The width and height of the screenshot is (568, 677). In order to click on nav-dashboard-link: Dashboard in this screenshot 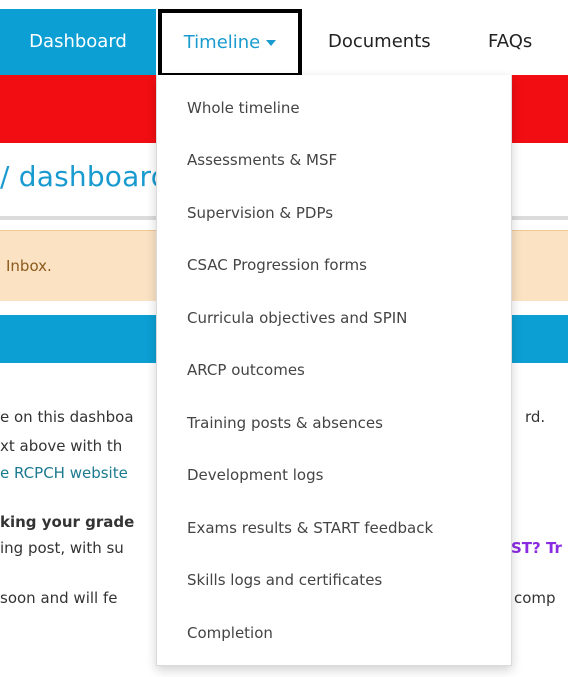, I will do `click(78, 42)`.